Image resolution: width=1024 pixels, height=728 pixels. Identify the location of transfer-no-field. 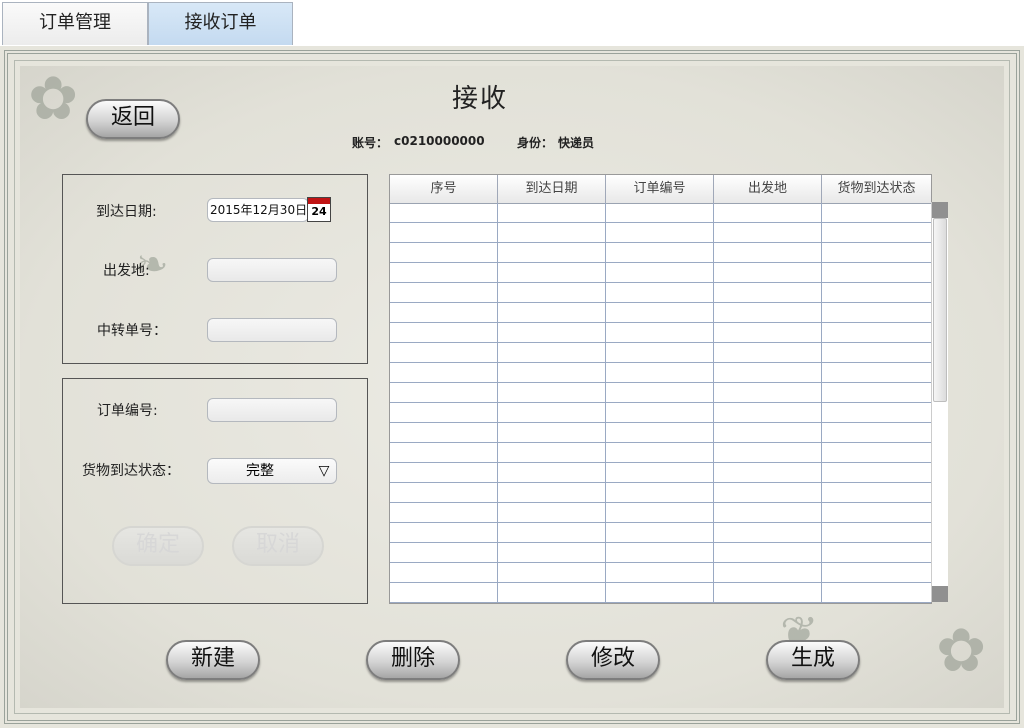
(272, 330).